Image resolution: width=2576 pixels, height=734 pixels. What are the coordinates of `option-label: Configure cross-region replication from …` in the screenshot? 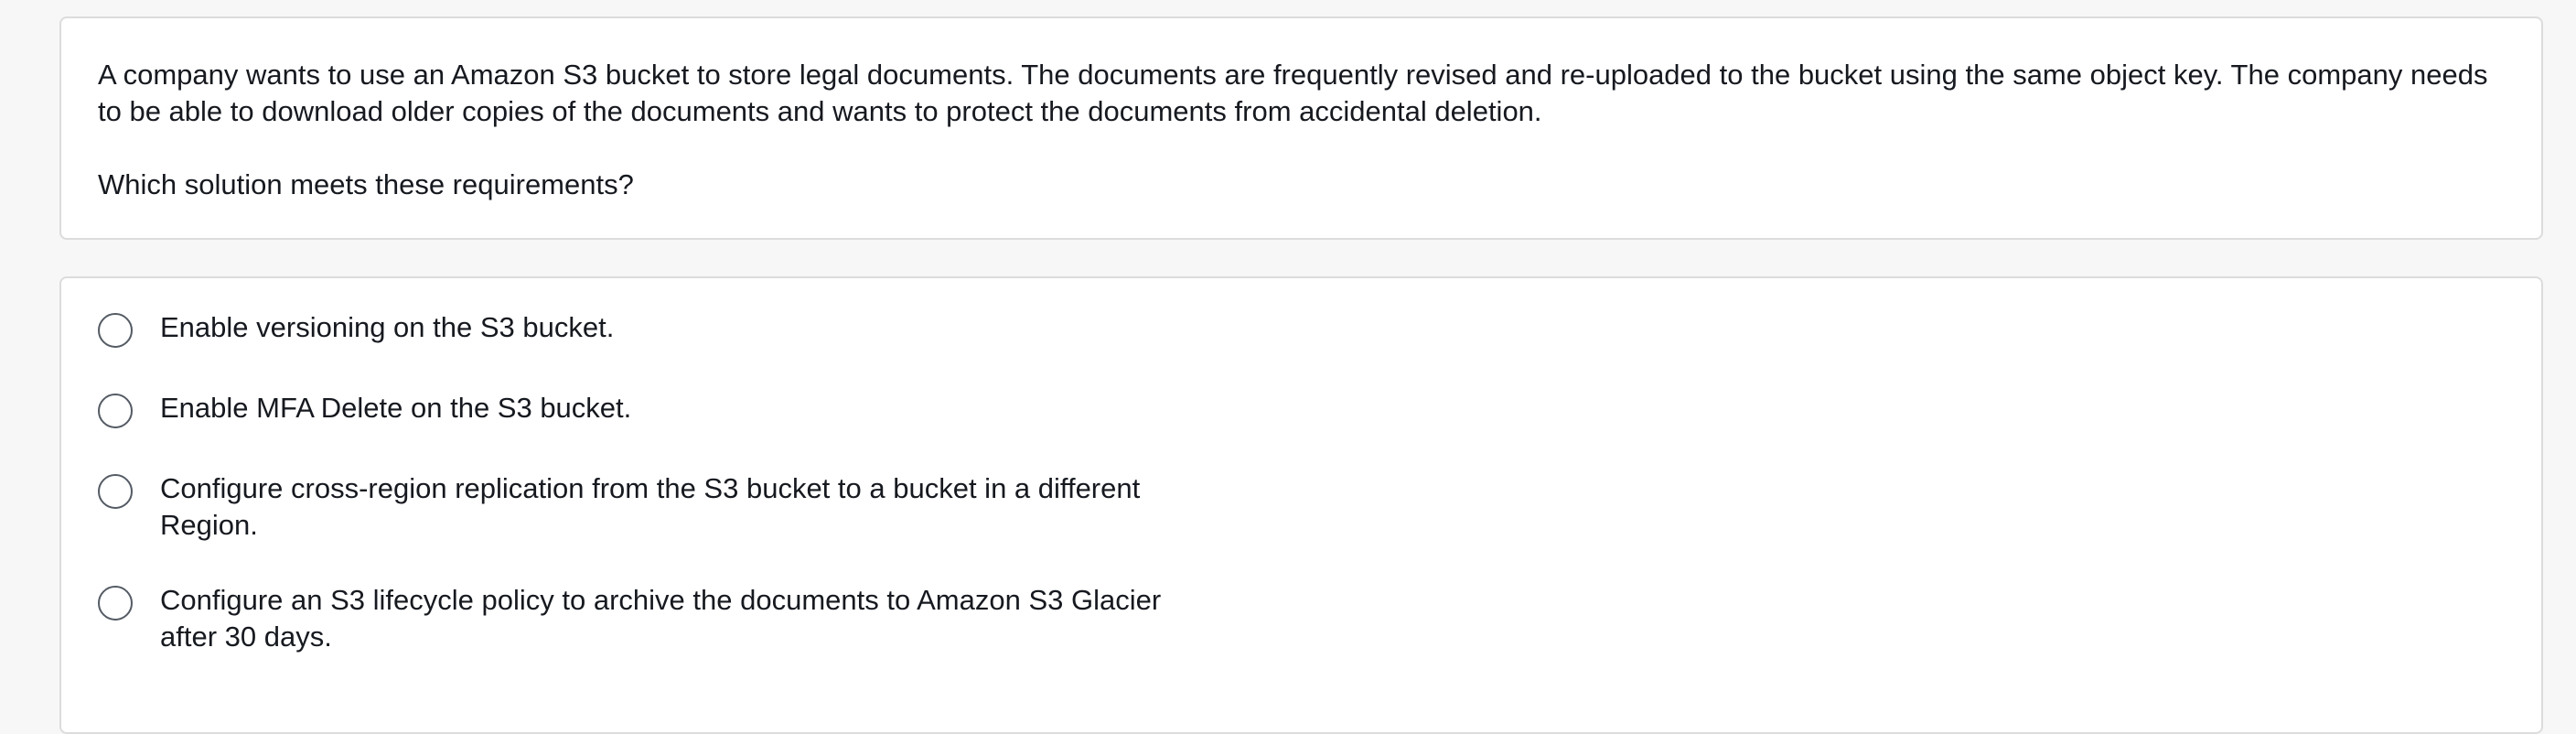 It's located at (650, 506).